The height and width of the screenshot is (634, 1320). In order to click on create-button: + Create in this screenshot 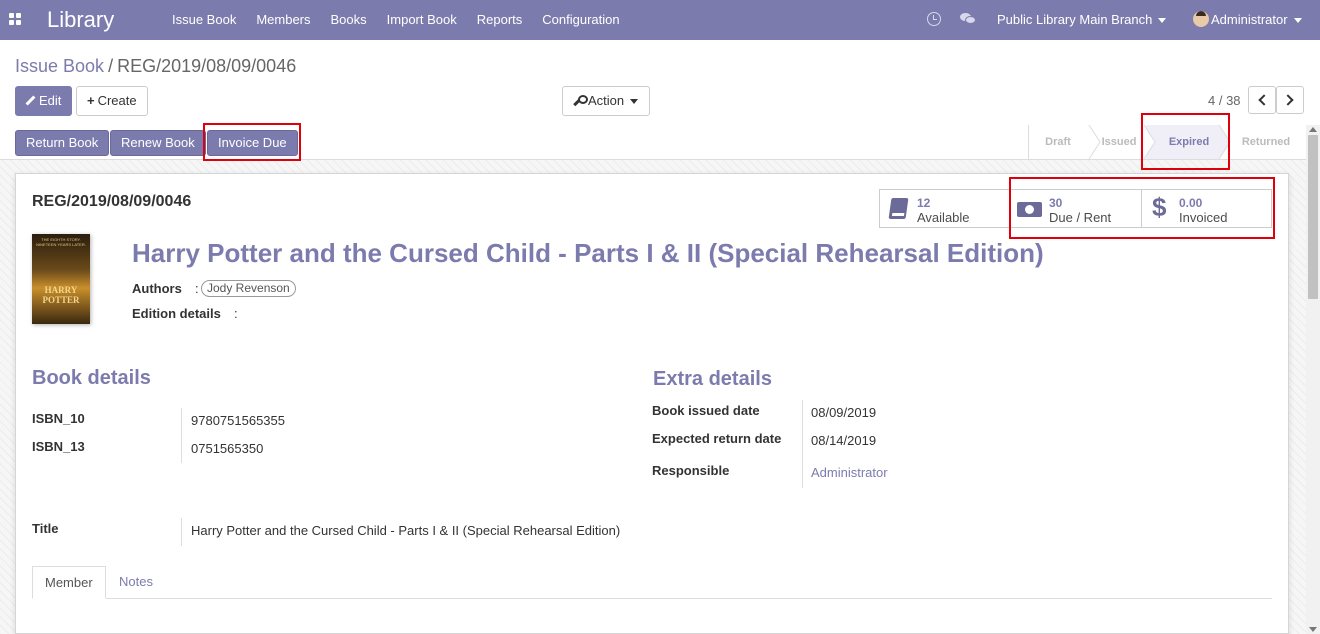, I will do `click(112, 101)`.